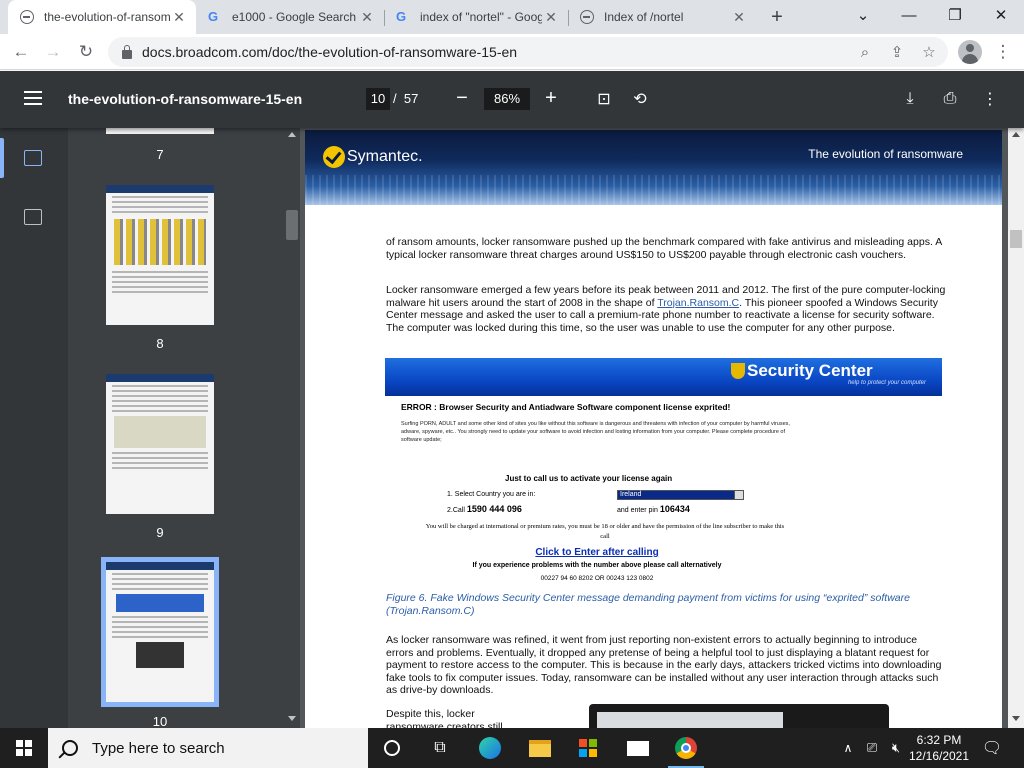  Describe the element at coordinates (540, 748) in the screenshot. I see `file-explorer-icon` at that location.